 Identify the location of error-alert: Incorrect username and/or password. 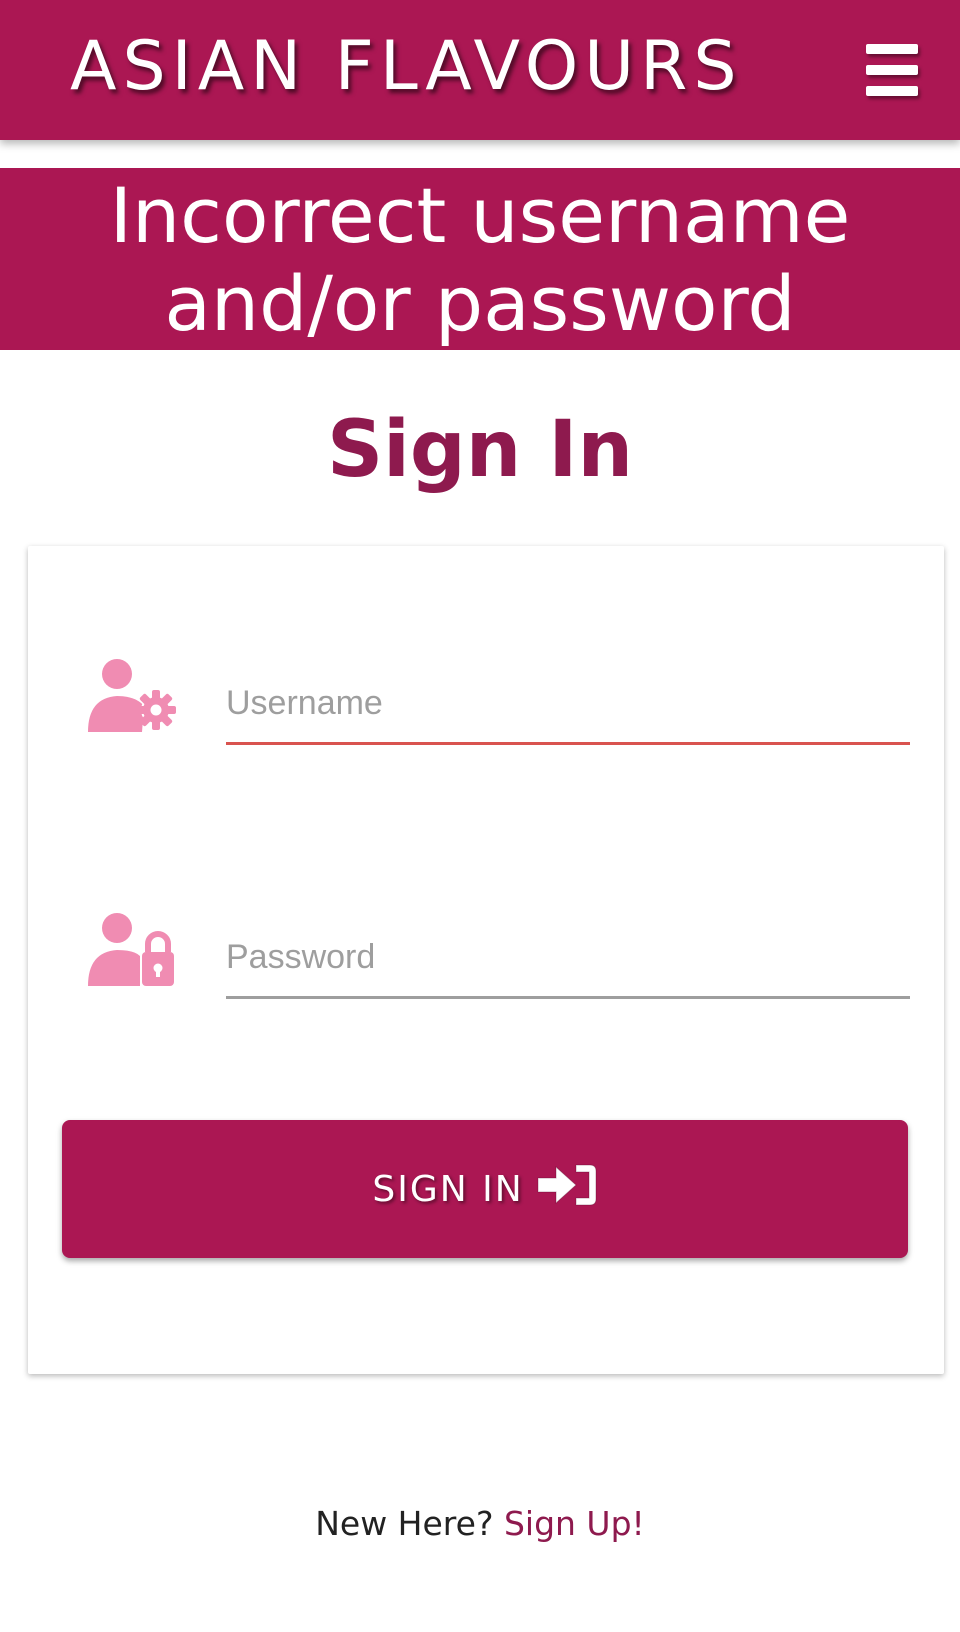
(480, 259).